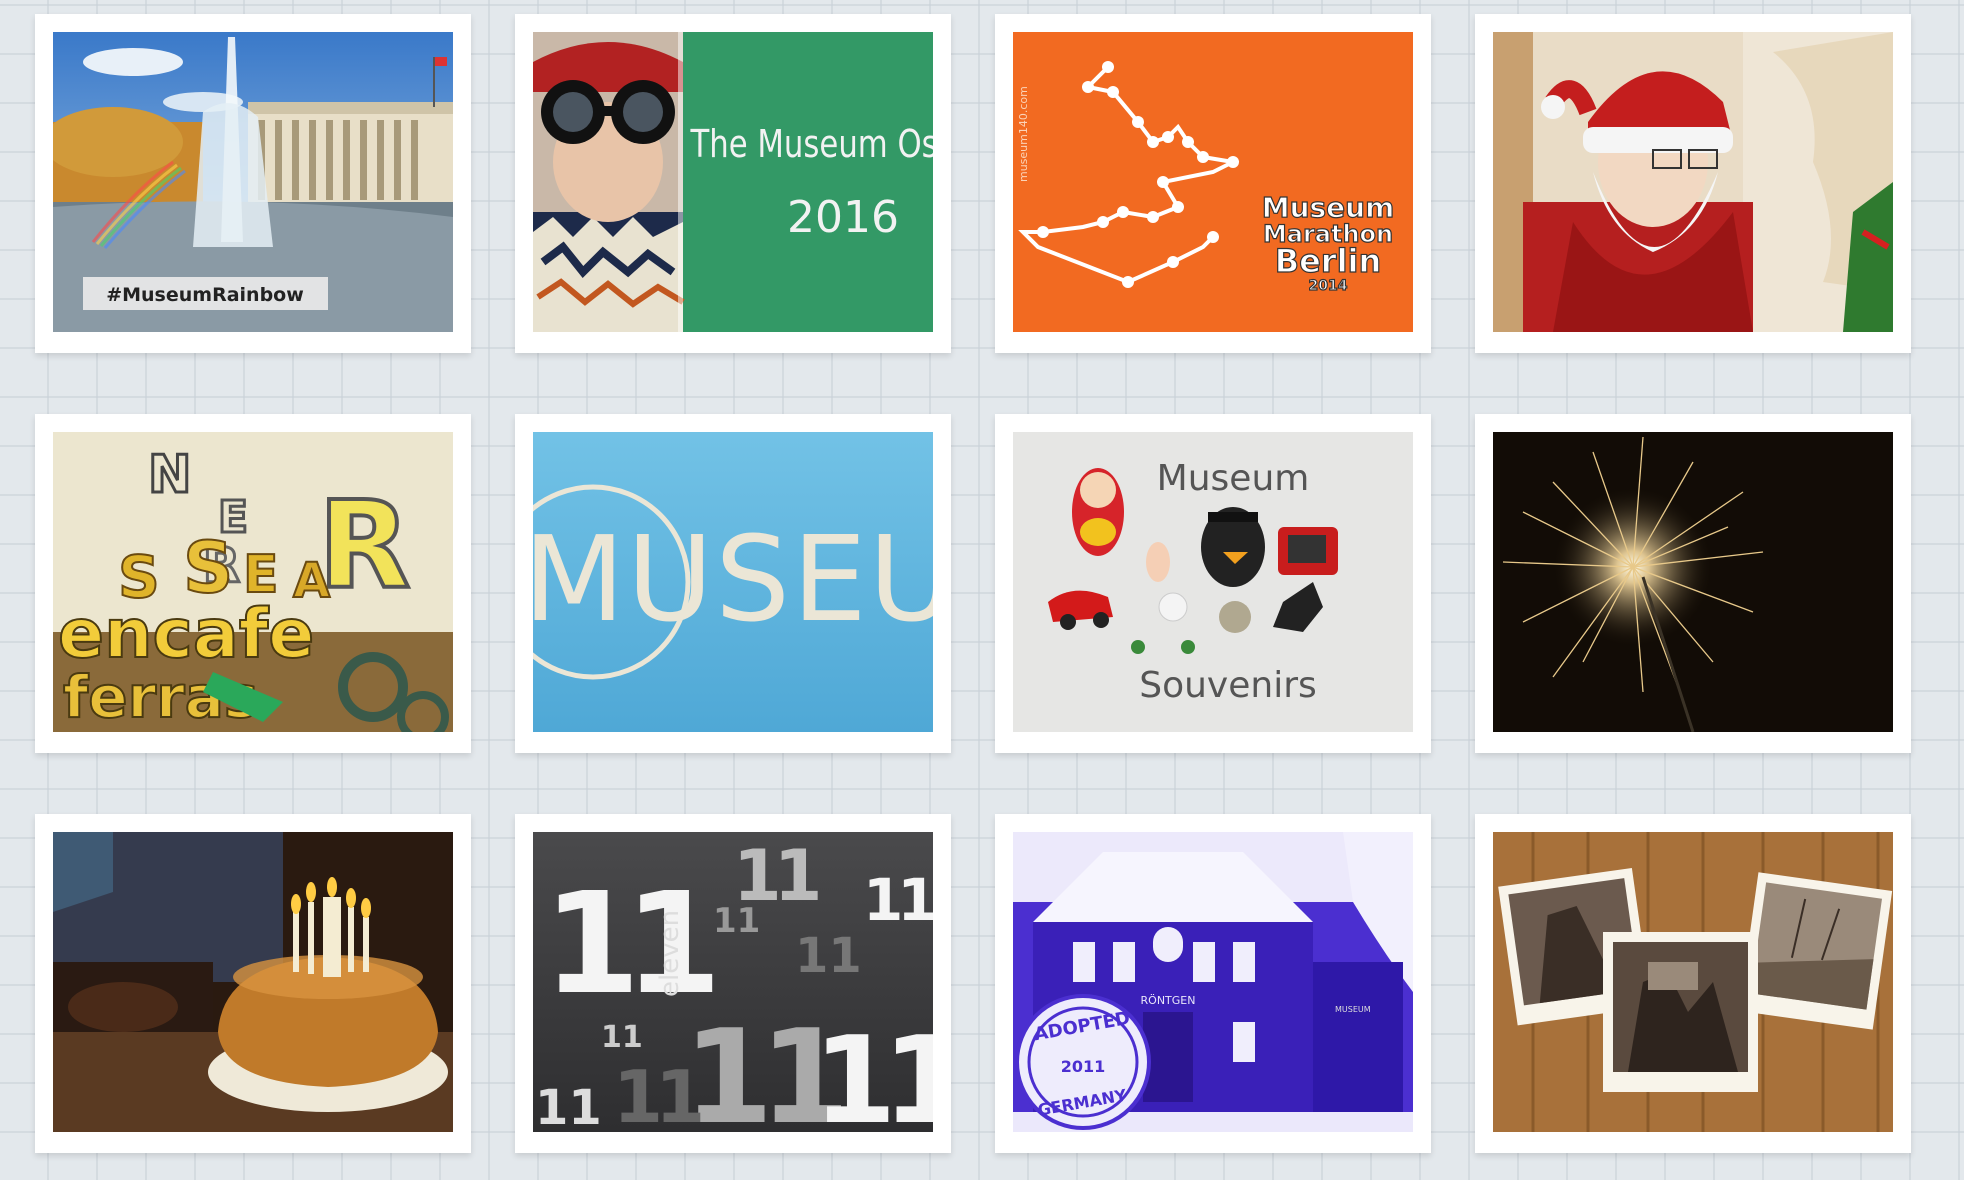 The height and width of the screenshot is (1180, 1964). What do you see at coordinates (1233, 478) in the screenshot?
I see `souvenirs-title-museum: Museum` at bounding box center [1233, 478].